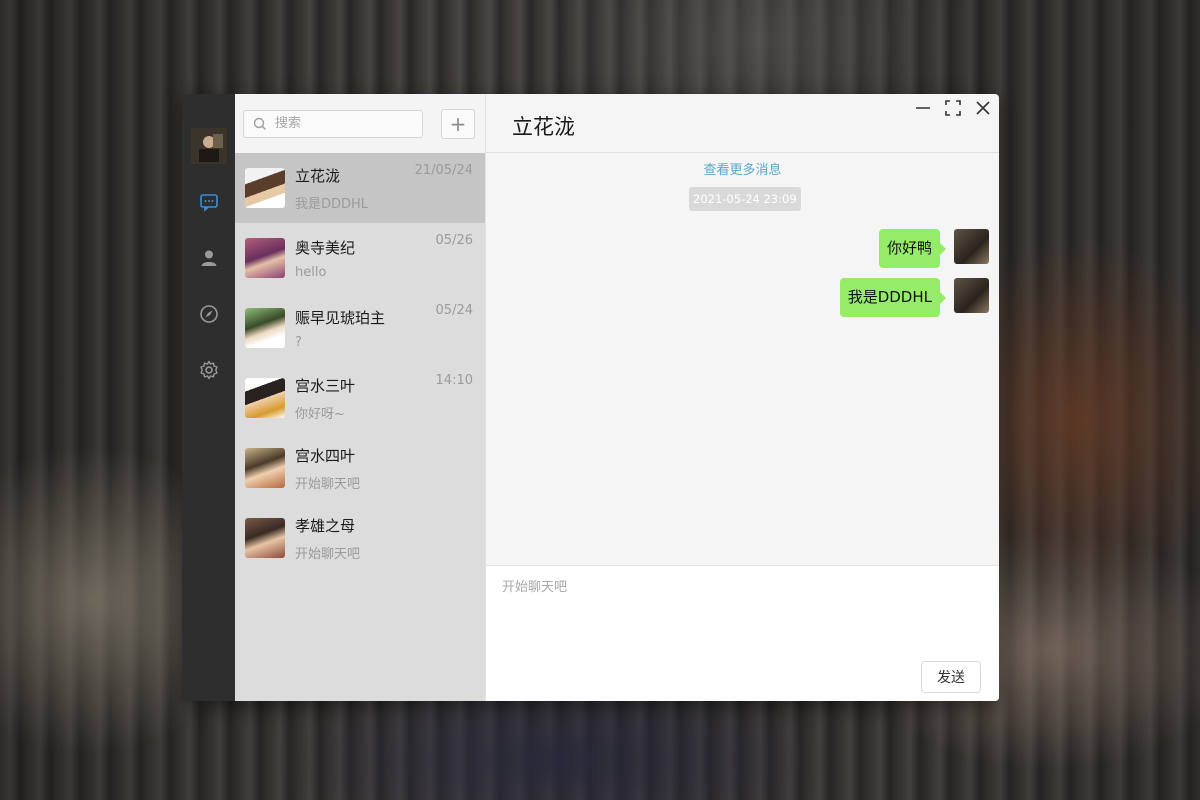 This screenshot has width=1200, height=800. I want to click on load-more-link: 查看更多消息, so click(742, 168).